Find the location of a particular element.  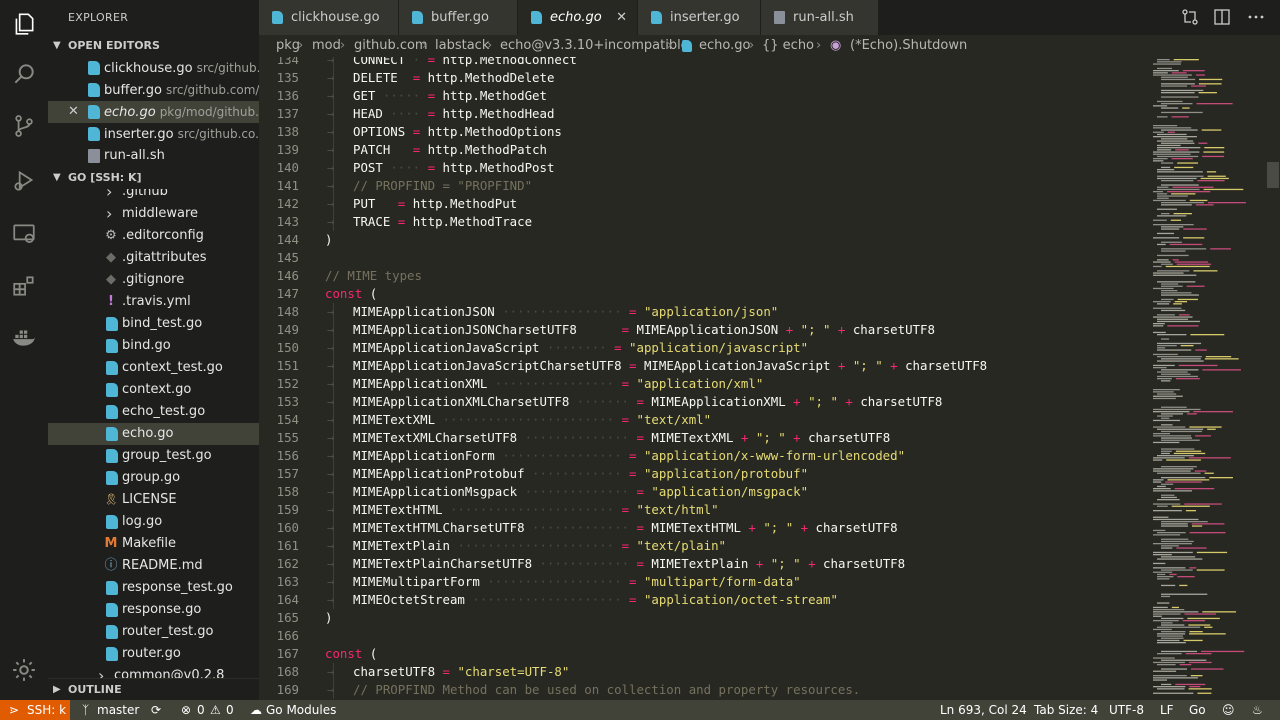

file-tree-item: ⚙ .editorconfig is located at coordinates (153, 236).